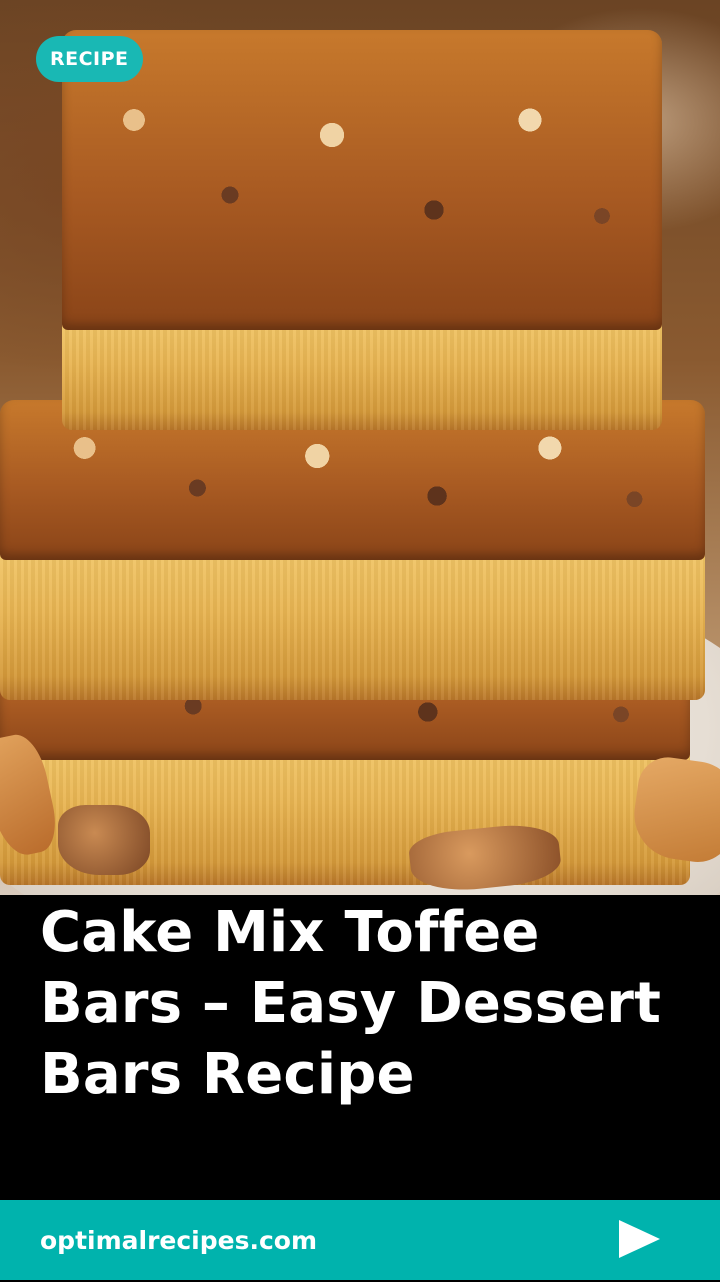 The height and width of the screenshot is (1282, 720). Describe the element at coordinates (89, 59) in the screenshot. I see `category-badge: RECIPE` at that location.